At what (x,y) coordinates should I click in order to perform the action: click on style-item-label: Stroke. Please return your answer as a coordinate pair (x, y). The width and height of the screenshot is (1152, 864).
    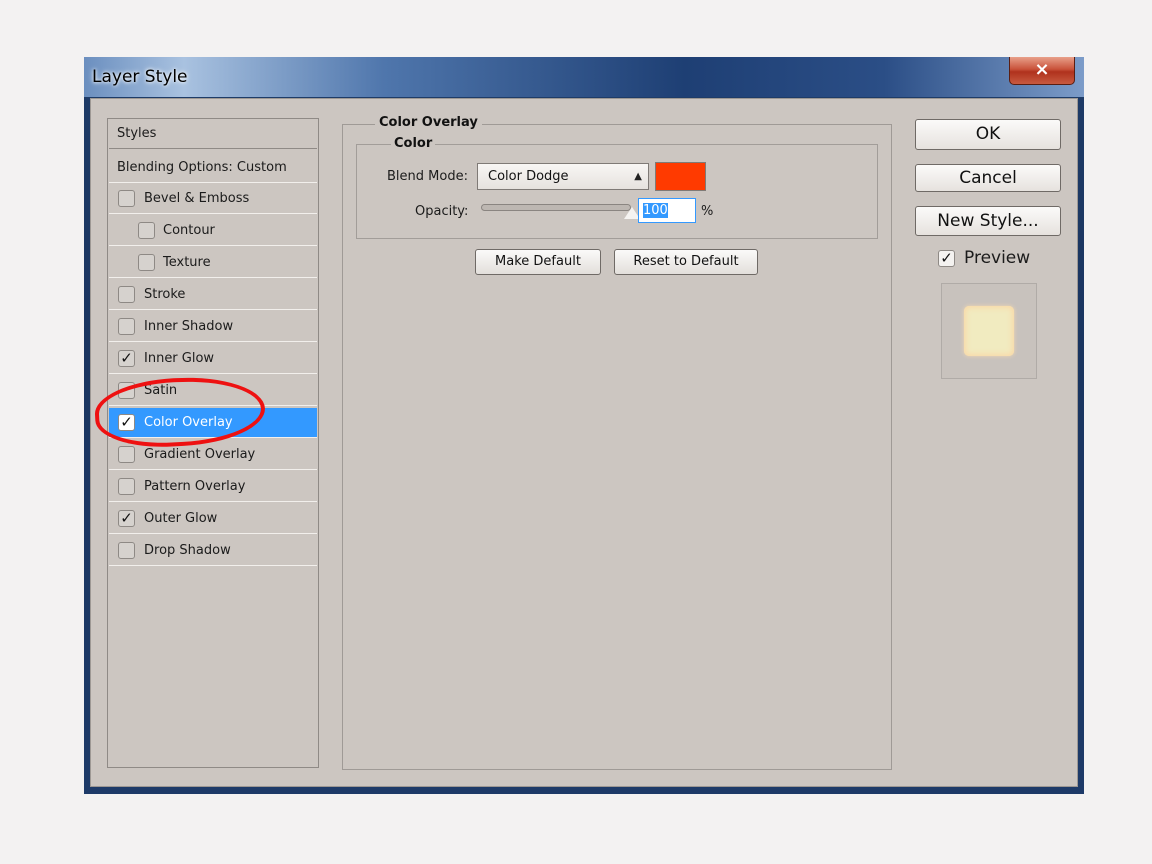
    Looking at the image, I should click on (165, 294).